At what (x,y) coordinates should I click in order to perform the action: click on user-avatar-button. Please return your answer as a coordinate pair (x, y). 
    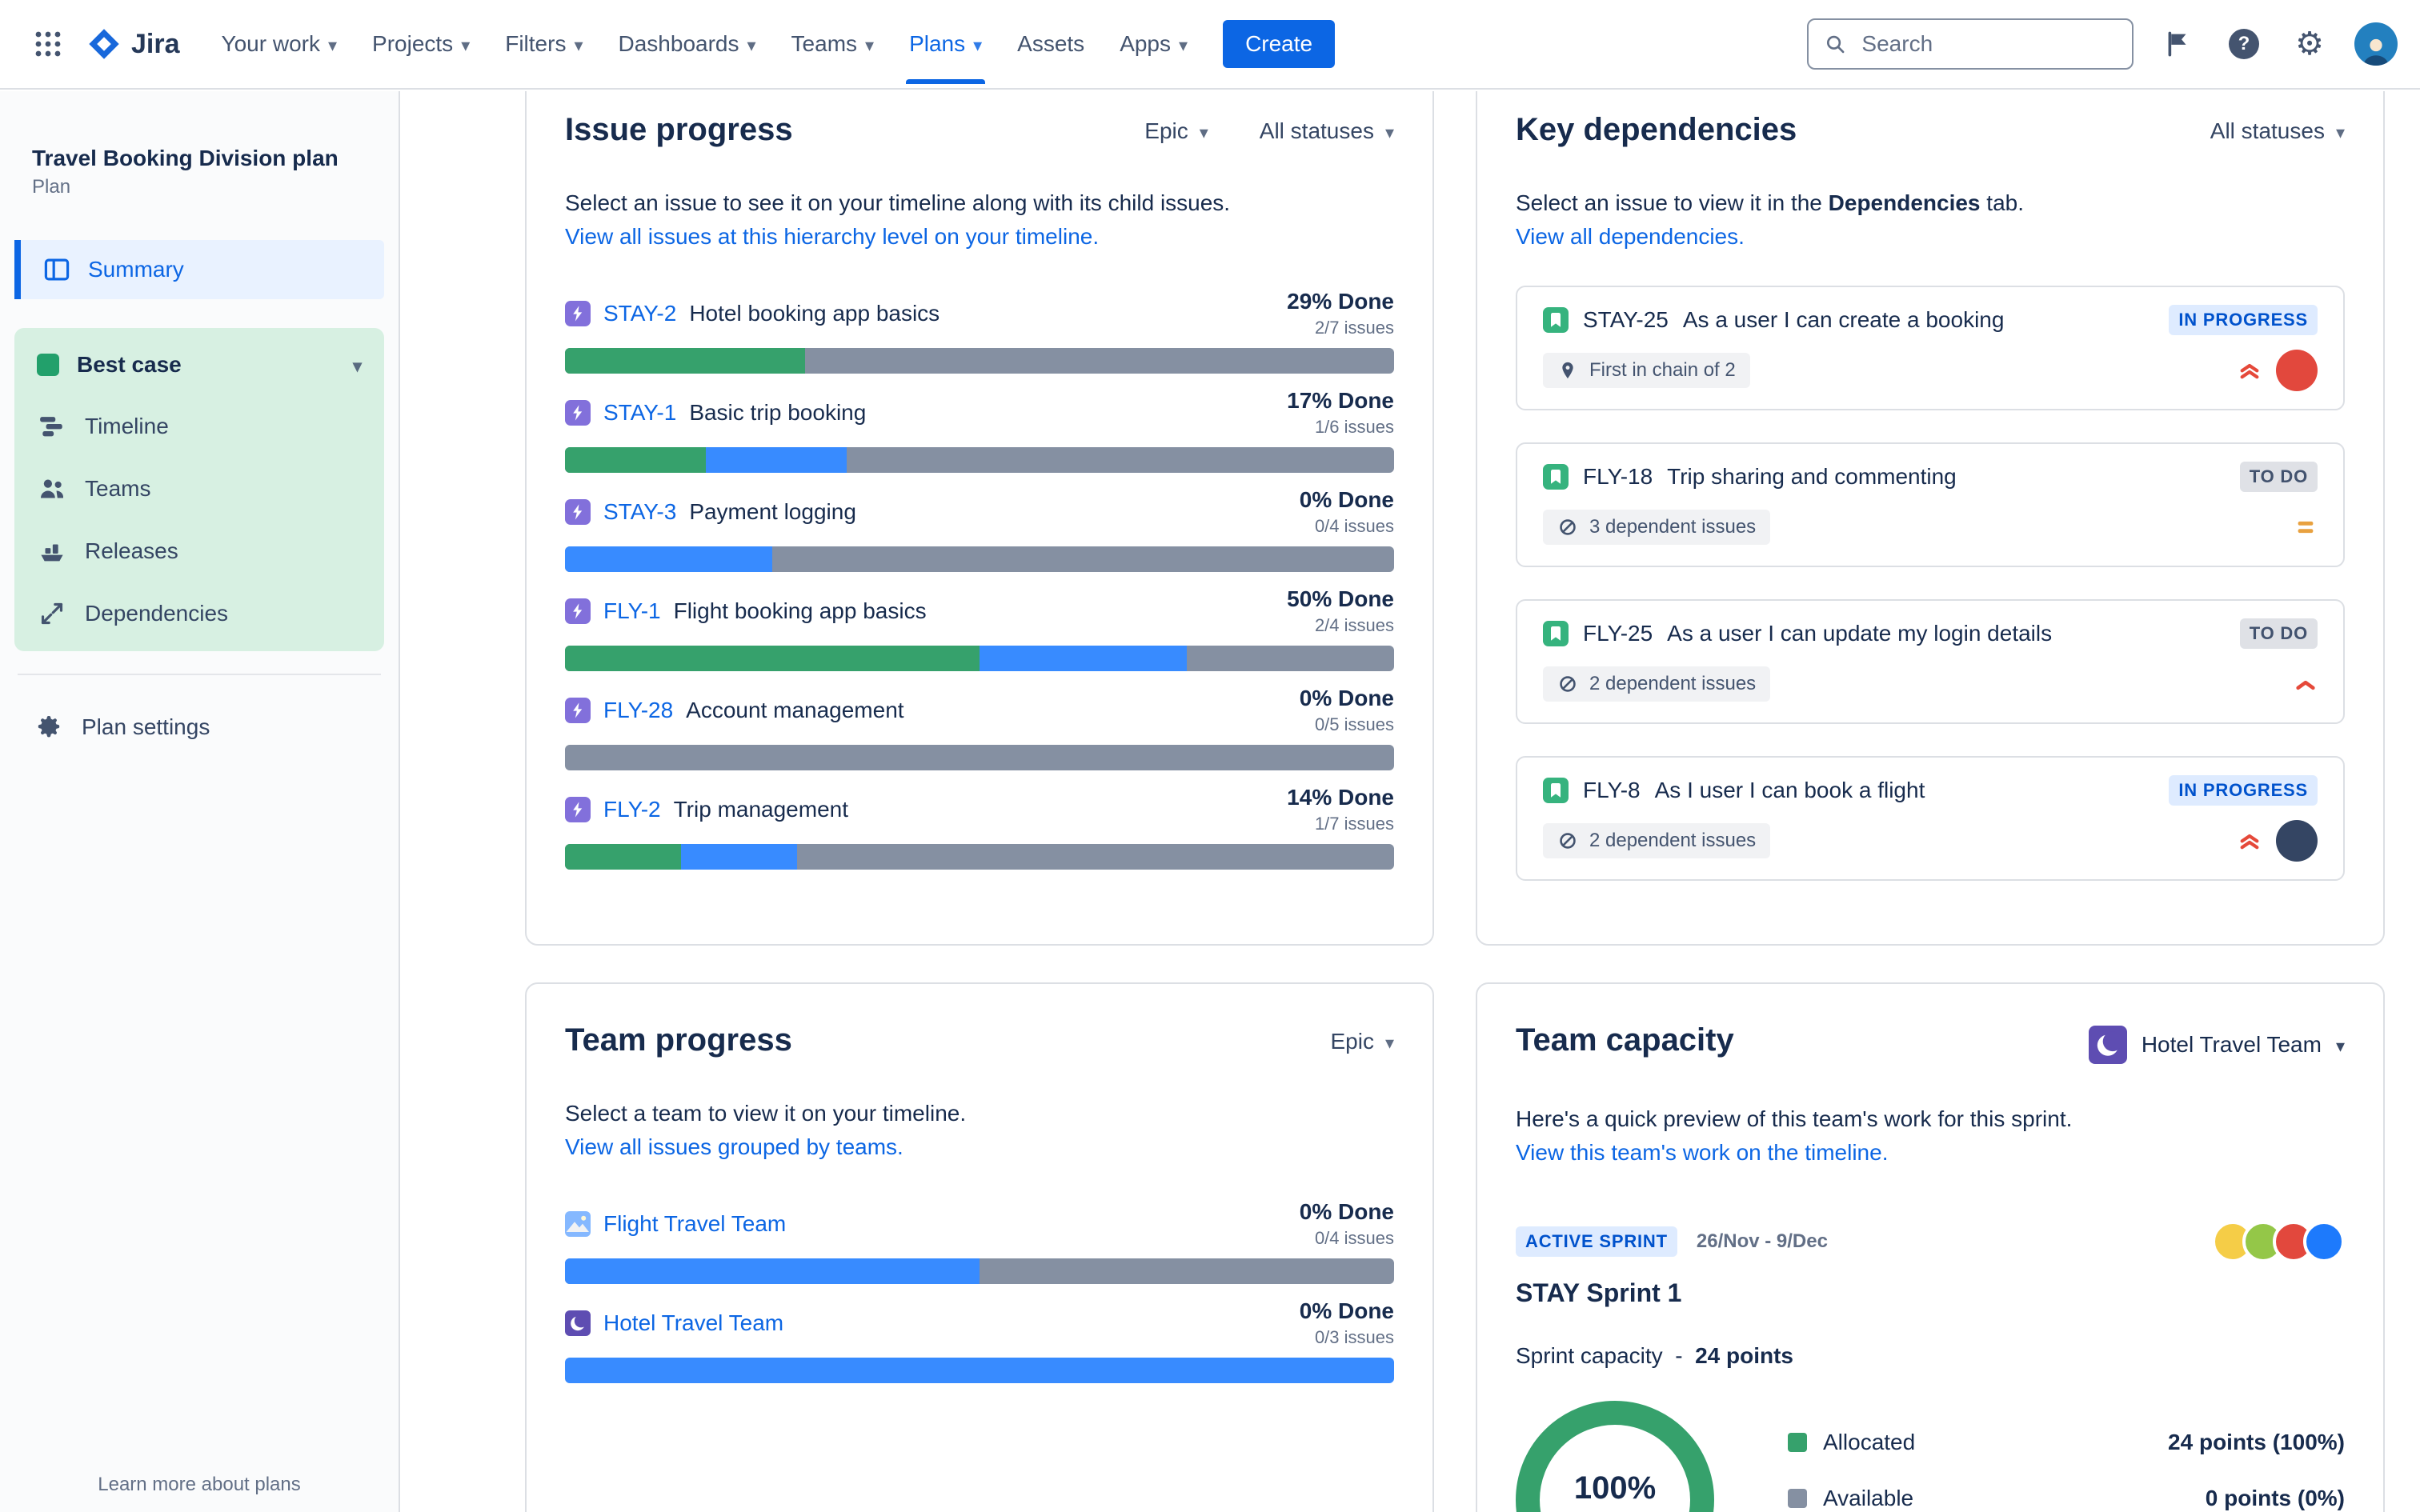
    Looking at the image, I should click on (2376, 44).